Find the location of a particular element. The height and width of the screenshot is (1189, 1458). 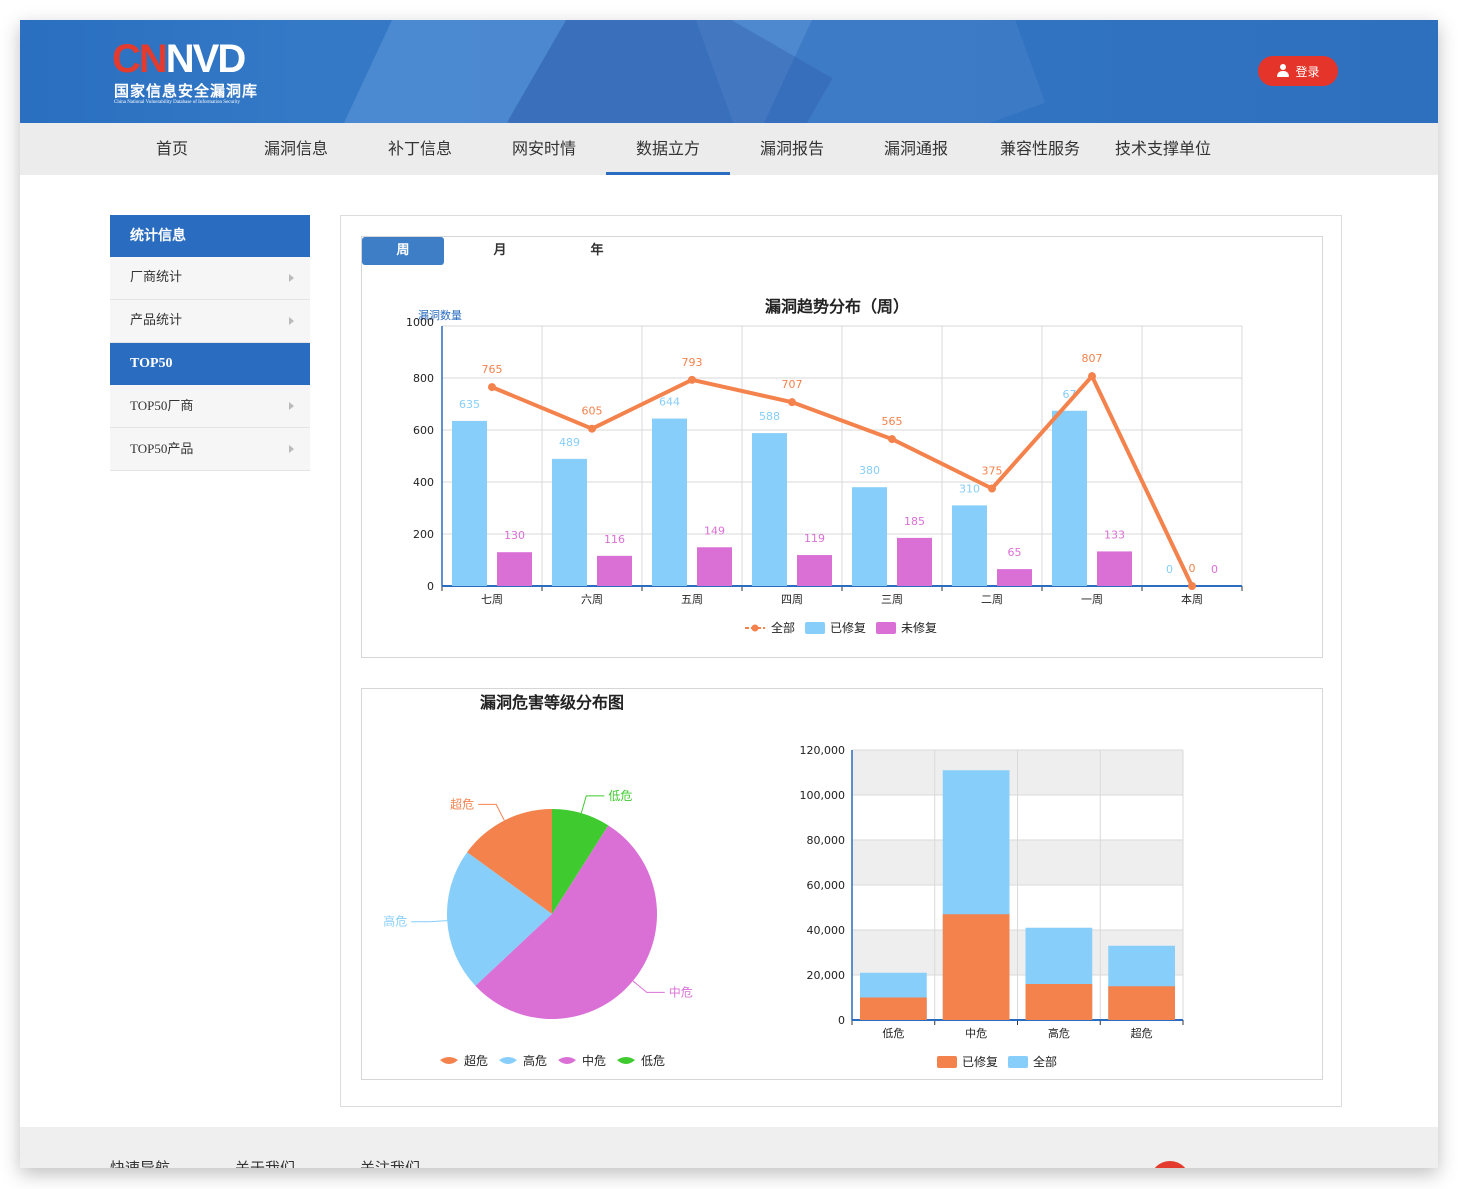

site-footer: 快速导航 关于我们 关注我们 is located at coordinates (729, 1147).